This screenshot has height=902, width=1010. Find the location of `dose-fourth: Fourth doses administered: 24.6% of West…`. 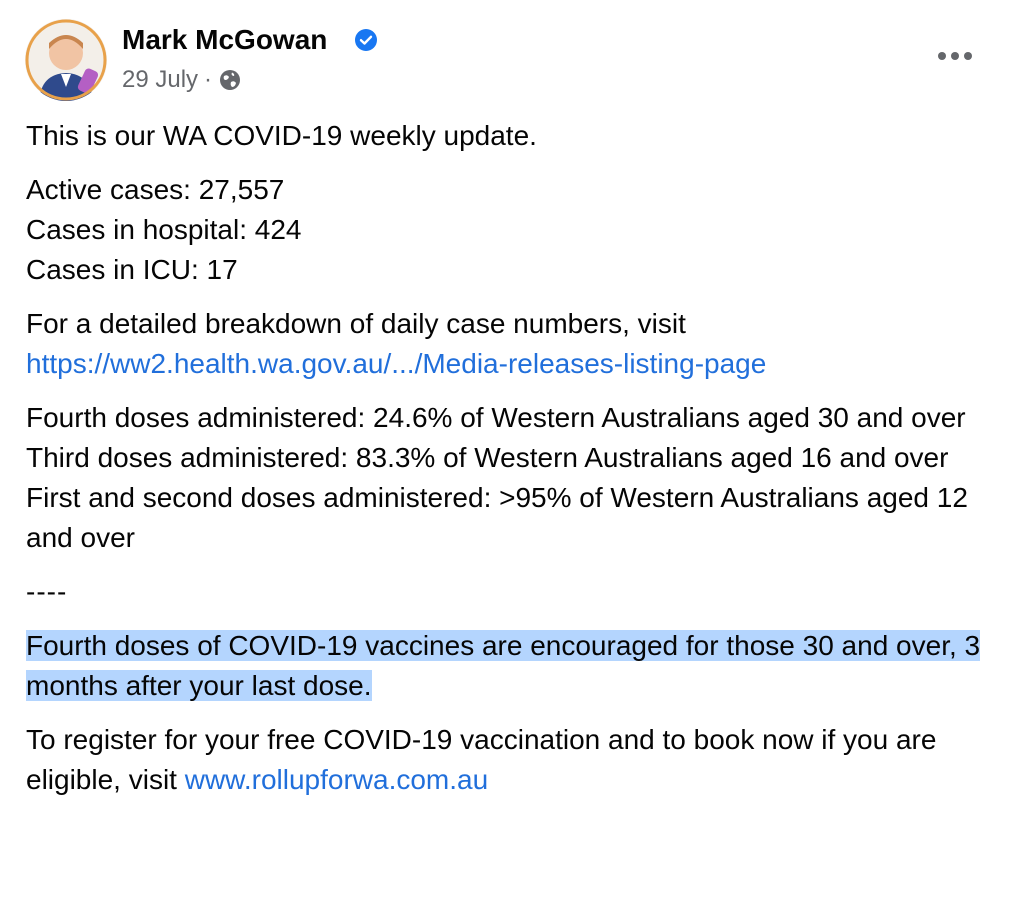

dose-fourth: Fourth doses administered: 24.6% of West… is located at coordinates (496, 417).